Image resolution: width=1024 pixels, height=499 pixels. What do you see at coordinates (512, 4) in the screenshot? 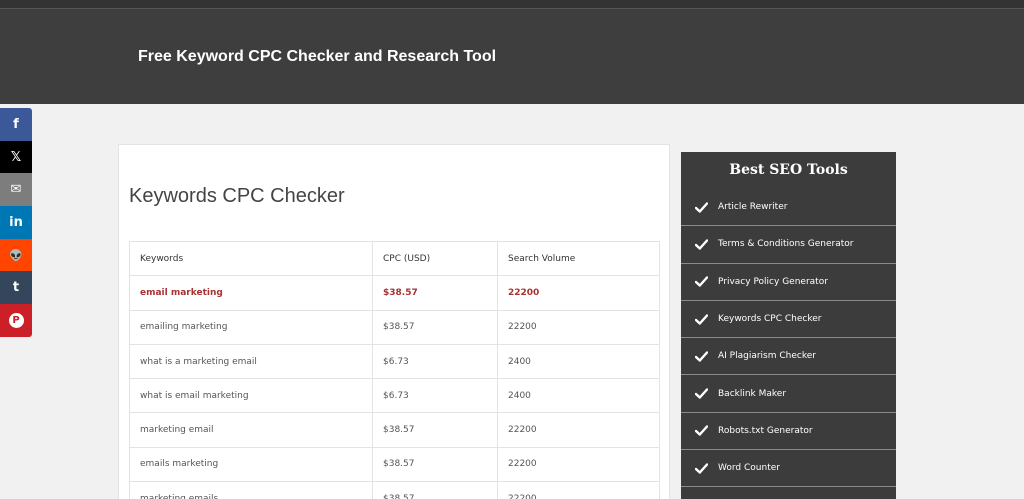
I see `top-bar` at bounding box center [512, 4].